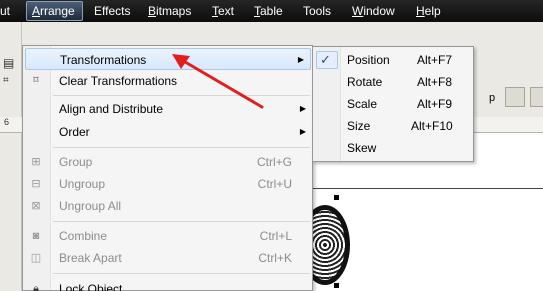 The height and width of the screenshot is (291, 543). Describe the element at coordinates (393, 148) in the screenshot. I see `submenu-item-skew: Skew` at that location.